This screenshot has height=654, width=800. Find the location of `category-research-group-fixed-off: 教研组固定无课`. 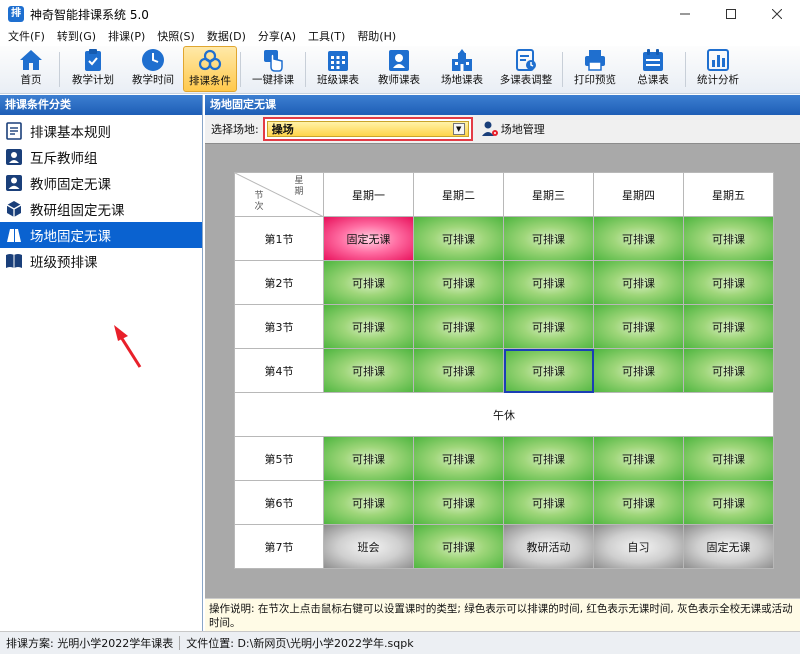

category-research-group-fixed-off: 教研组固定无课 is located at coordinates (101, 209).